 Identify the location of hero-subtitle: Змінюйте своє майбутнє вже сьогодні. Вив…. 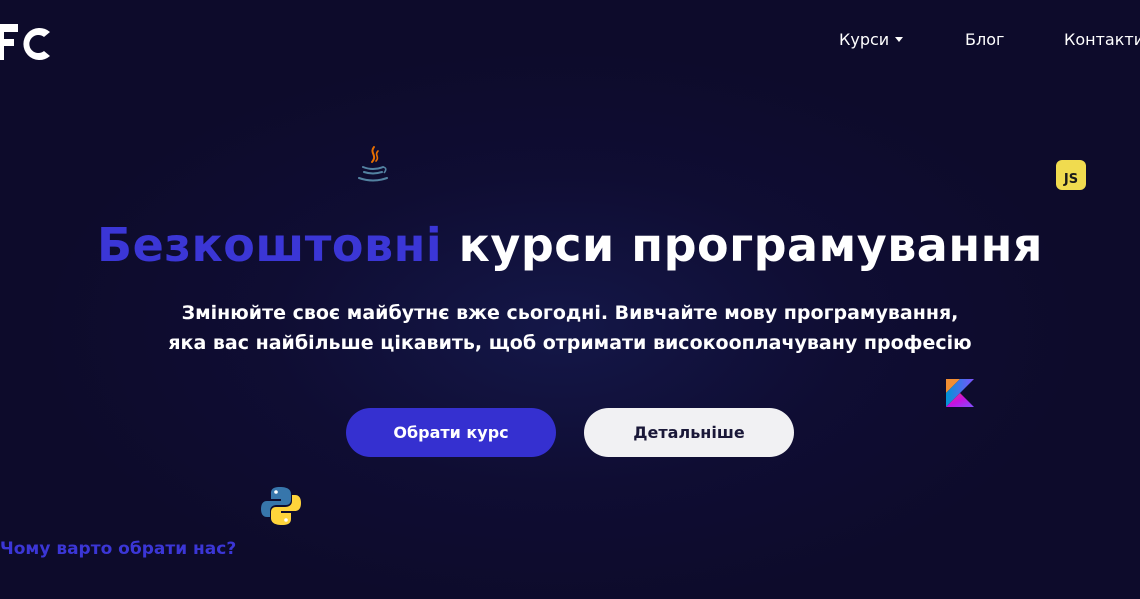
(570, 328).